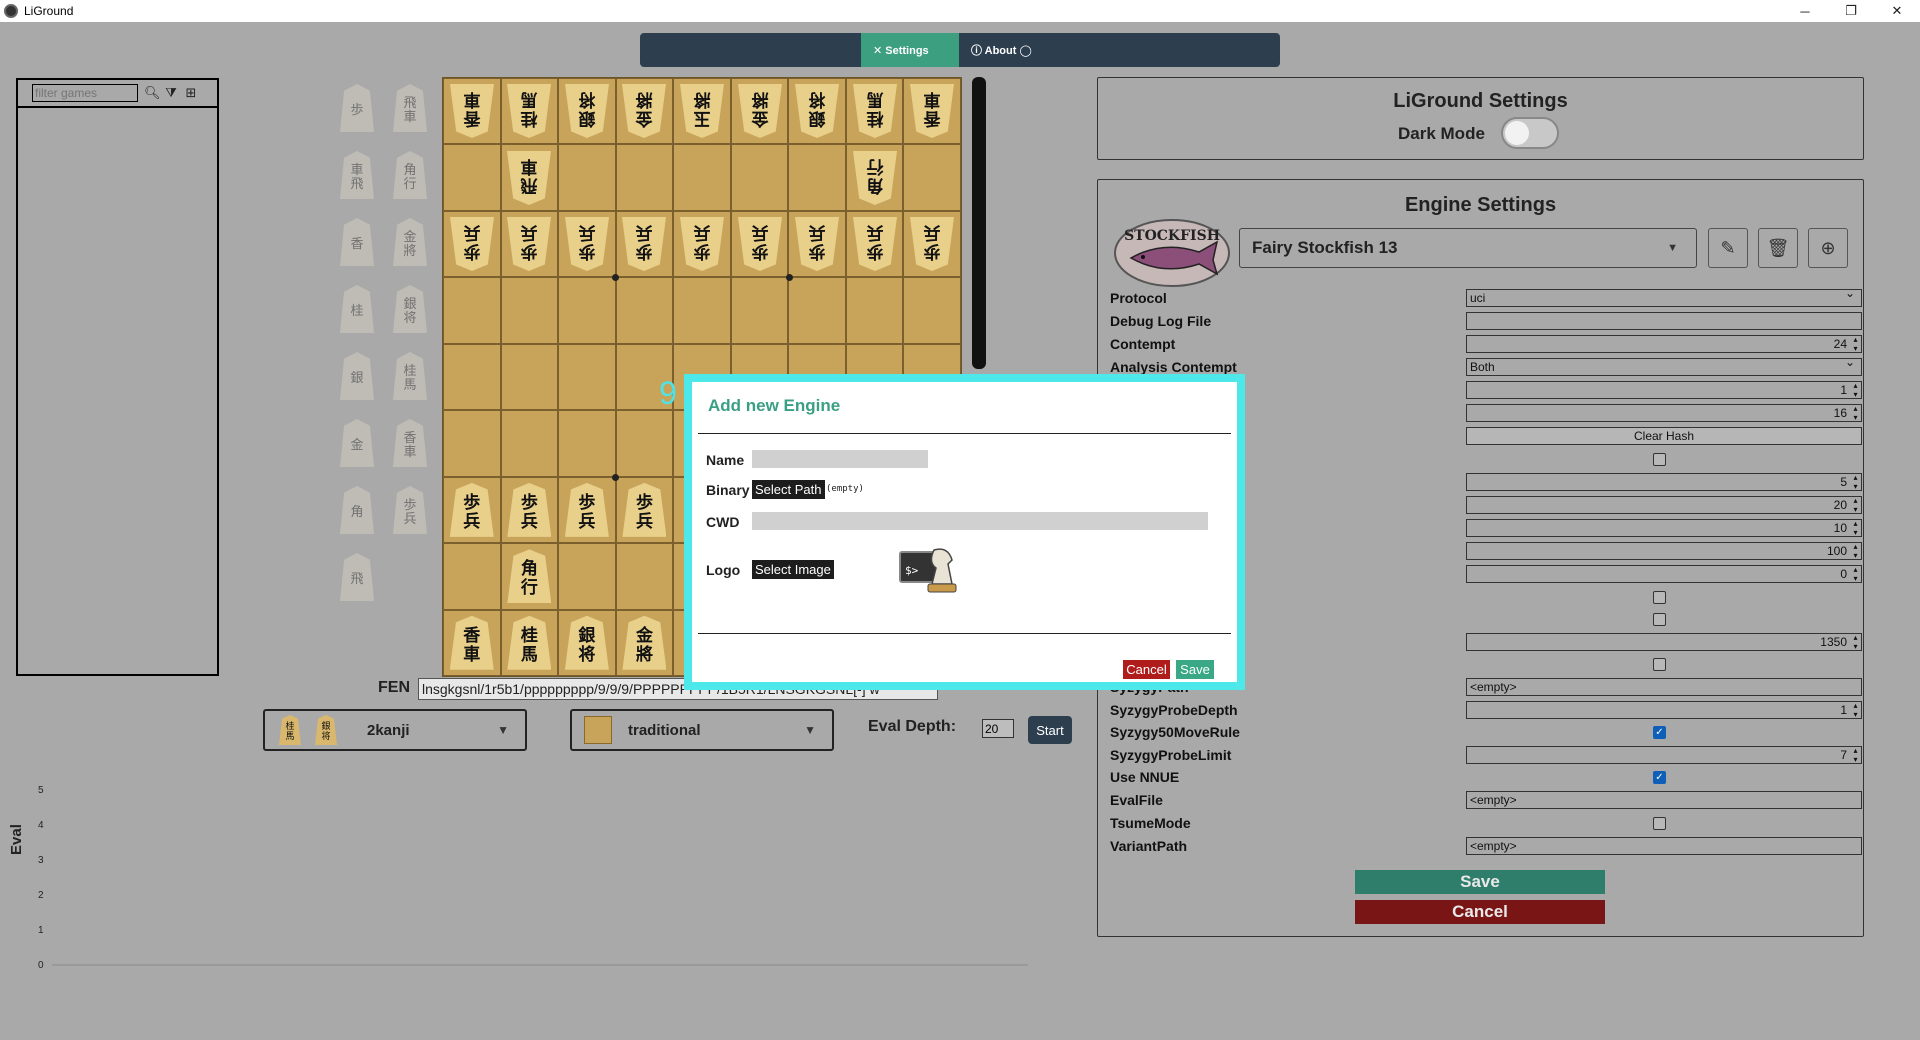 The height and width of the screenshot is (1040, 1920). What do you see at coordinates (1664, 642) in the screenshot?
I see `engine-option-input: 1350` at bounding box center [1664, 642].